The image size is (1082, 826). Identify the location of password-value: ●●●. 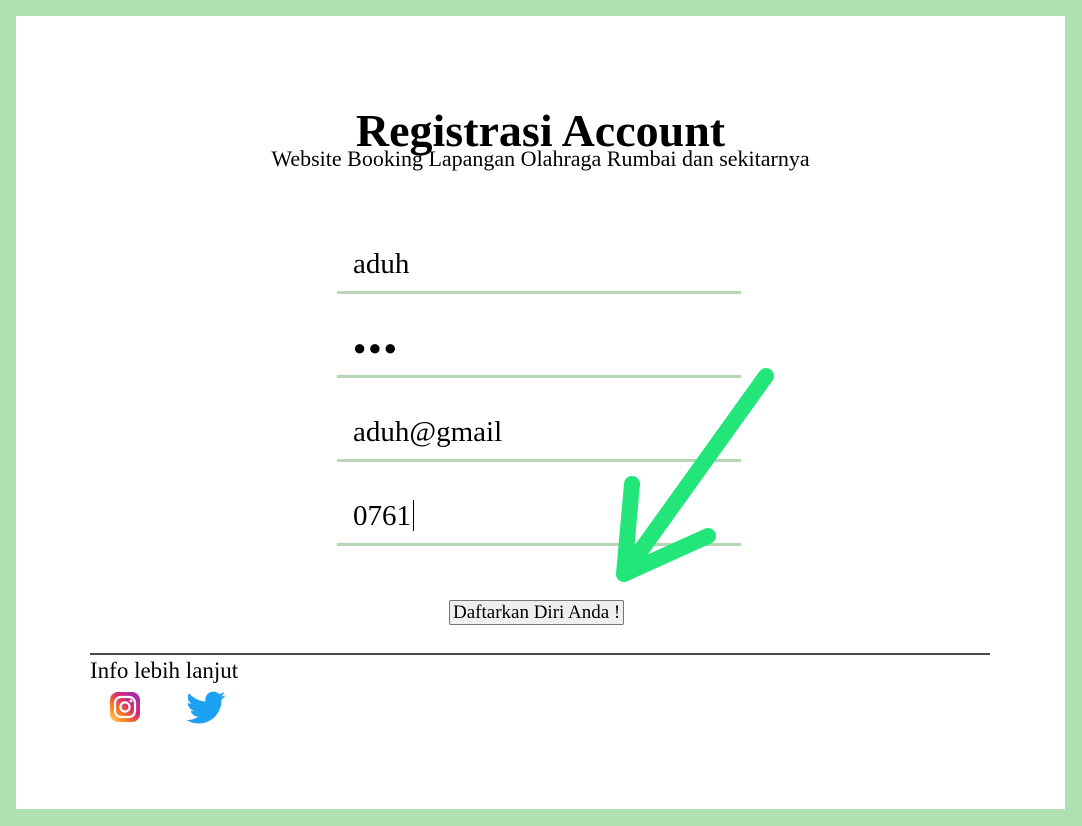
(376, 347).